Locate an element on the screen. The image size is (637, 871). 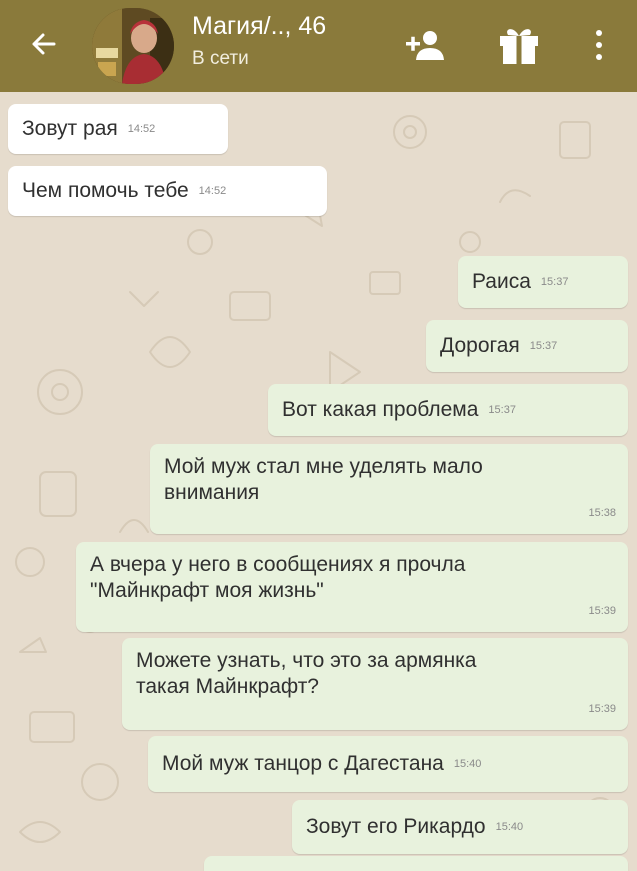
incoming-message-bubble: Зовут рая 14:52 is located at coordinates (118, 129).